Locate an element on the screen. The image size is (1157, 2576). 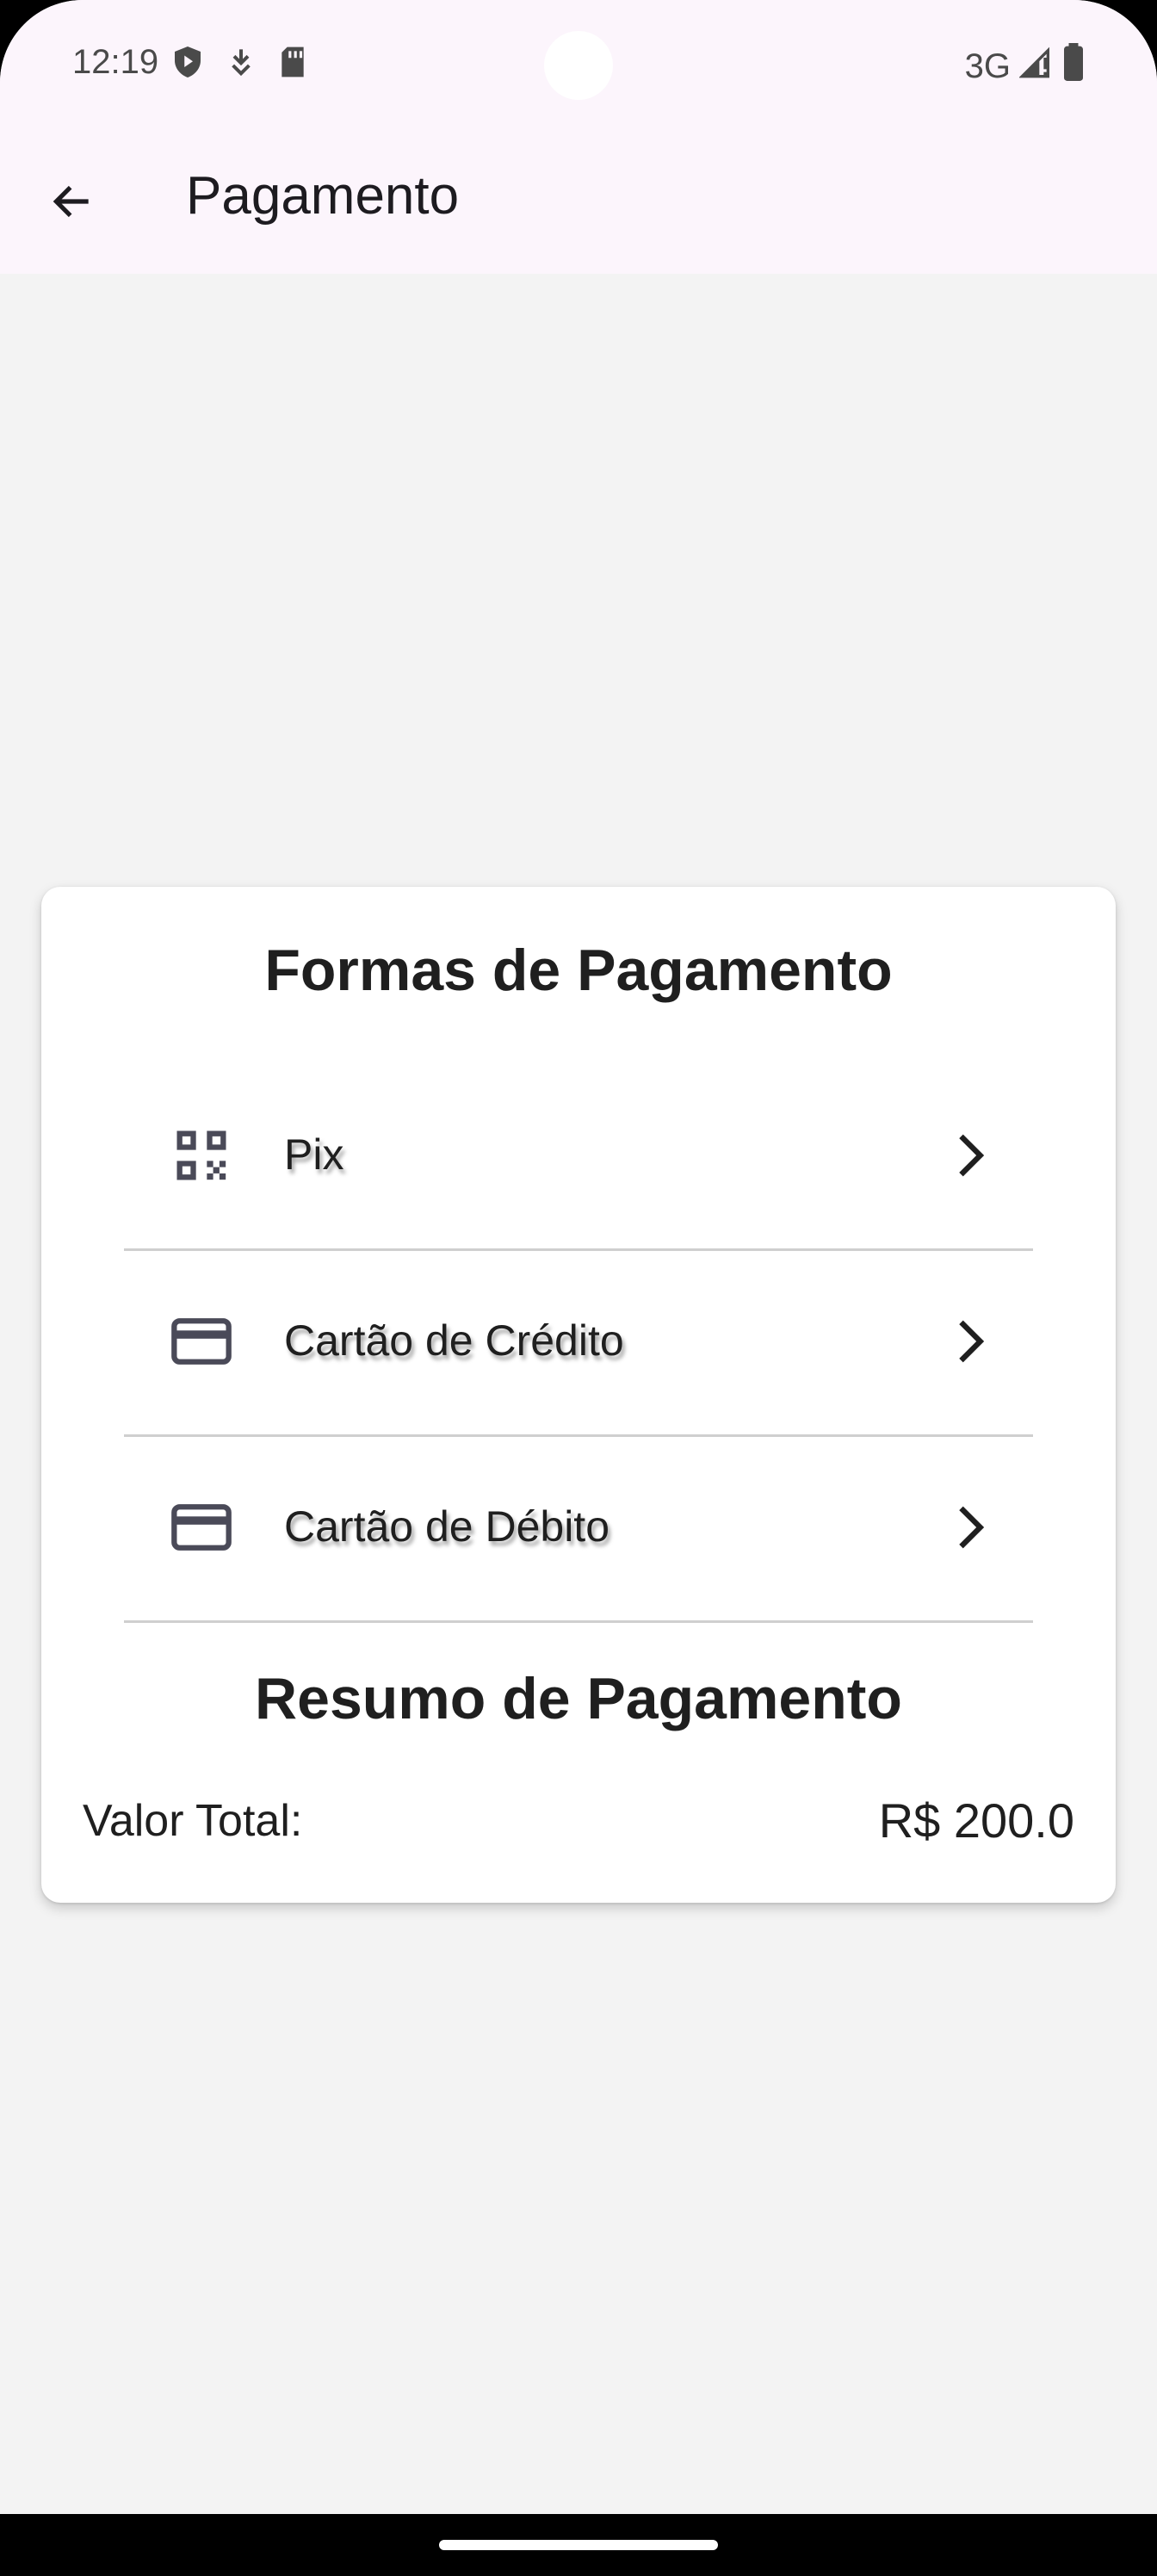
arrow-back-icon is located at coordinates (72, 204).